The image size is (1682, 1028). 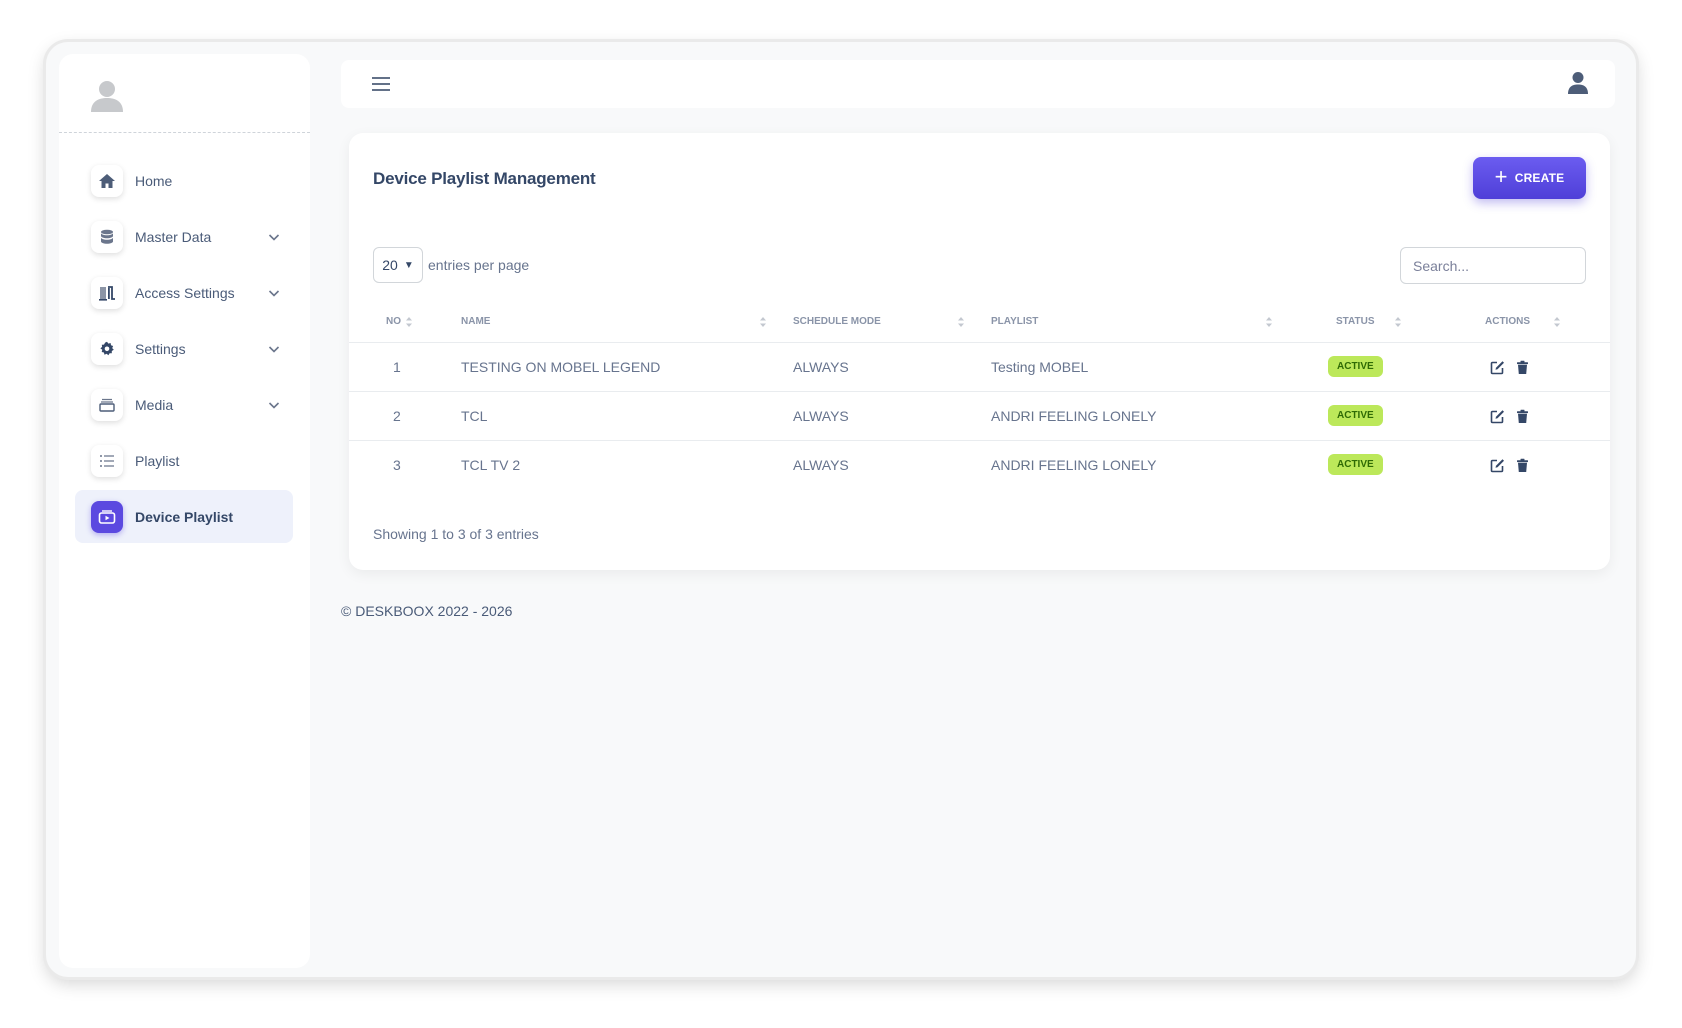 I want to click on sidebar-item-settings: Settings, so click(x=184, y=348).